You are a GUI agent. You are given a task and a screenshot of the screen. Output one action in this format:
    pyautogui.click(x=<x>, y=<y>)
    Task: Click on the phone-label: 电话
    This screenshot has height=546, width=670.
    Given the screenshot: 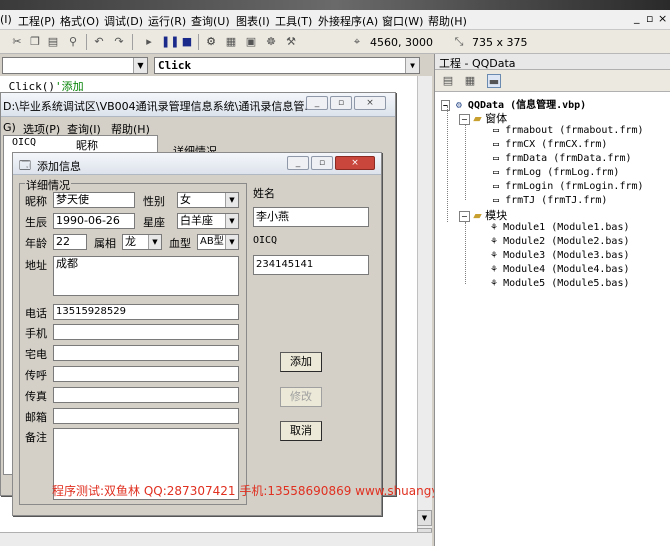 What is the action you would take?
    pyautogui.click(x=36, y=313)
    